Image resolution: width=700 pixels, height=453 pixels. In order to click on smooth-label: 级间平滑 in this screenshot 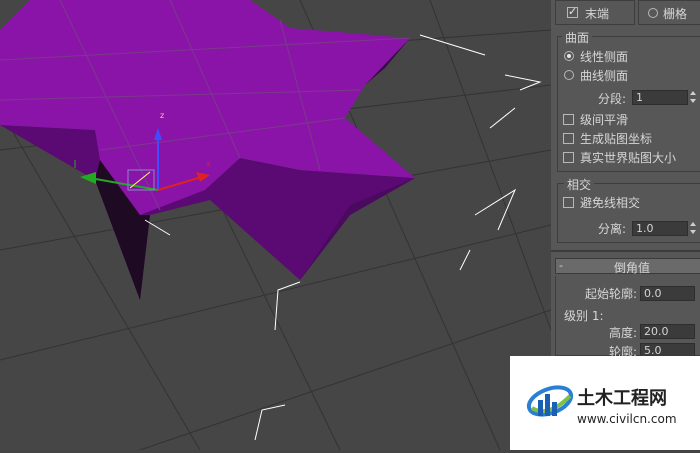, I will do `click(604, 120)`.